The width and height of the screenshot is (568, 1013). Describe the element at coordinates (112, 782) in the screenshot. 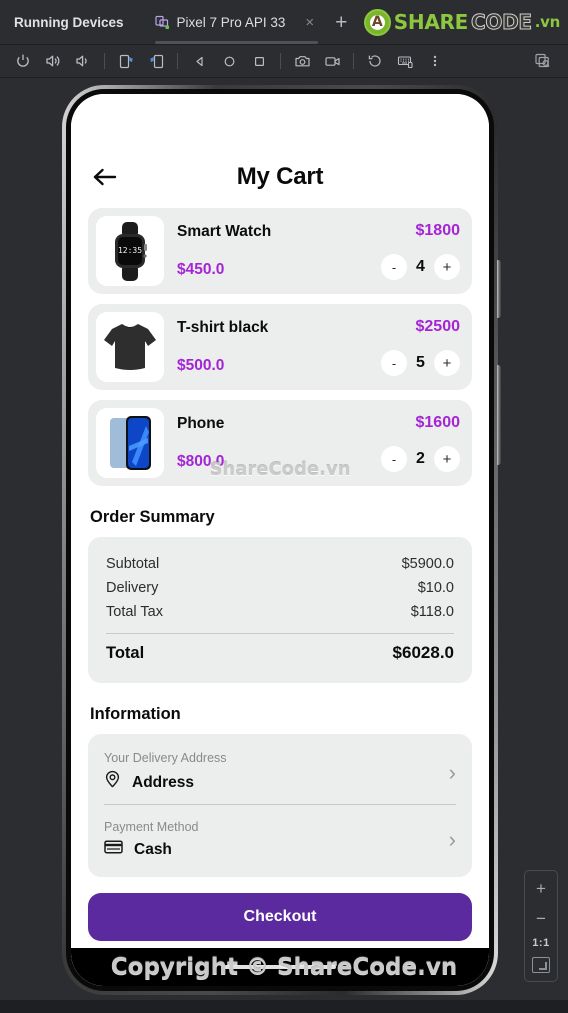

I see `location-pin-icon` at that location.